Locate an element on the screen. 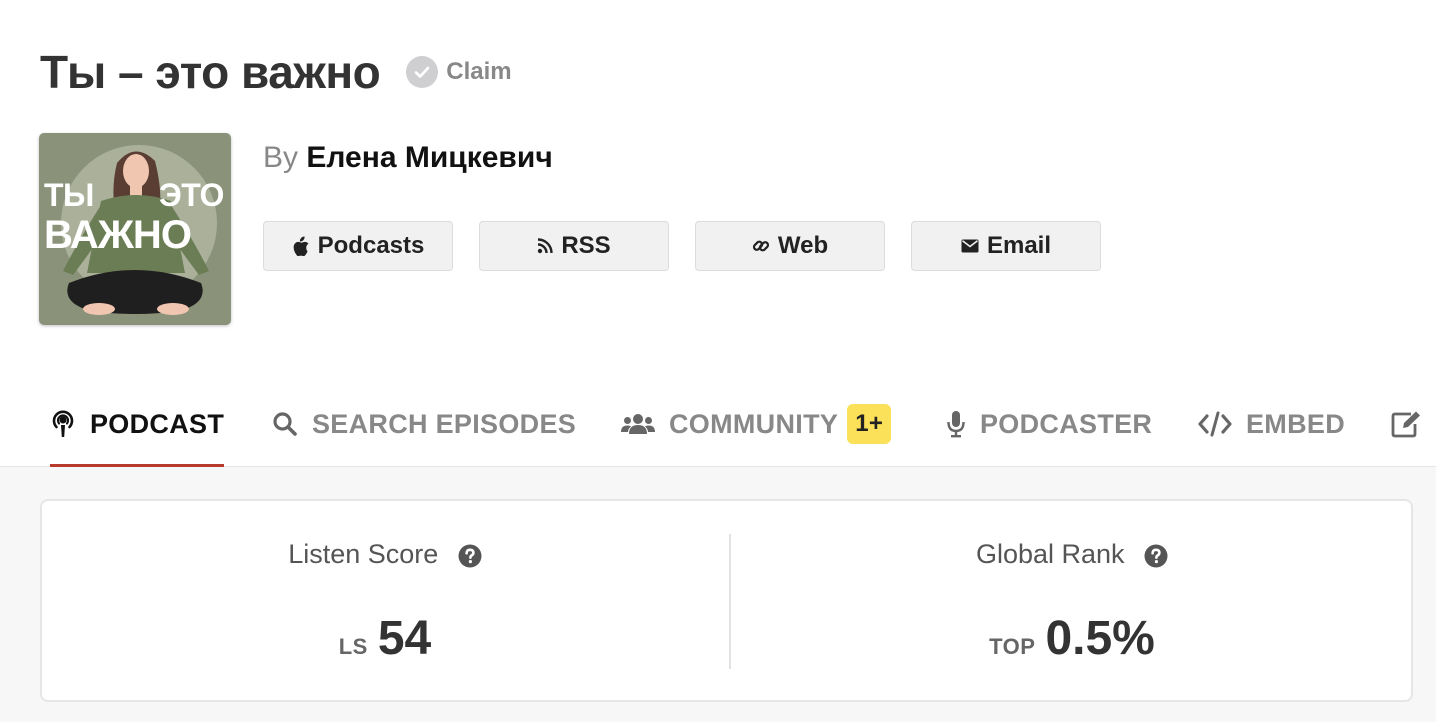 The width and height of the screenshot is (1436, 722). rss-button: RSS is located at coordinates (574, 246).